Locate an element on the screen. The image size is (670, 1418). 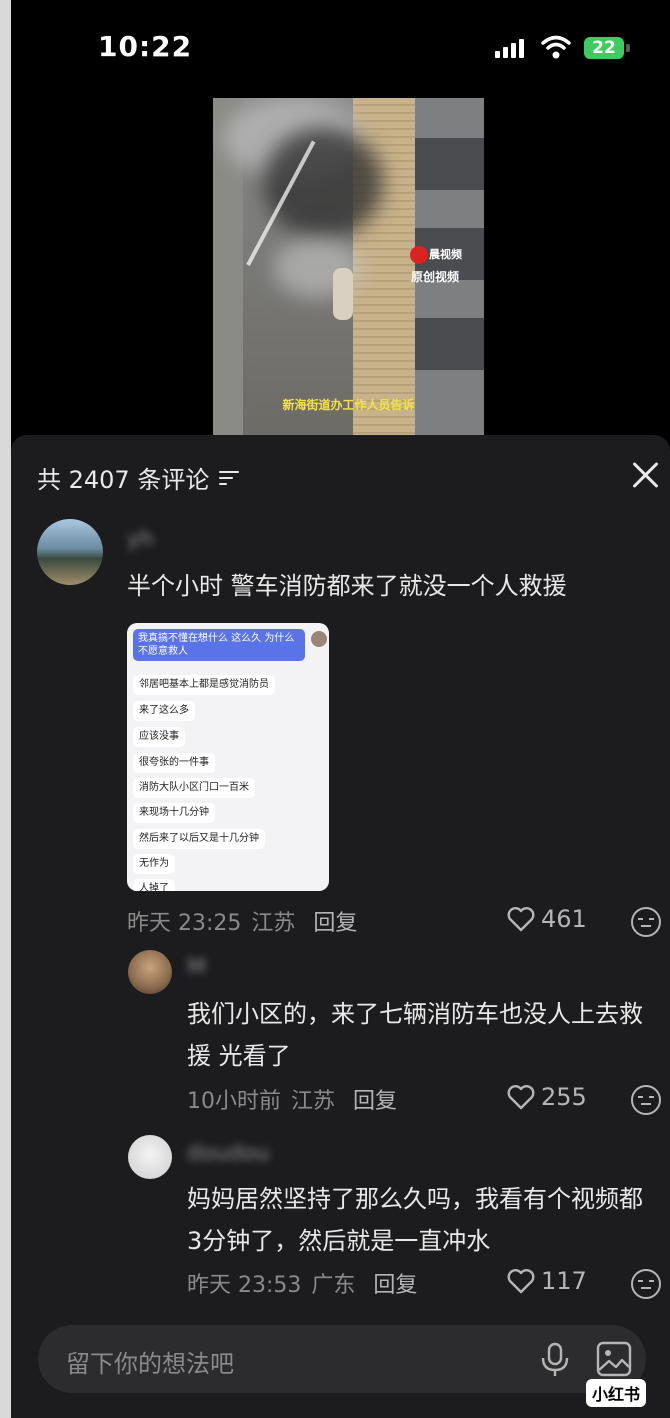
person-figure is located at coordinates (343, 294).